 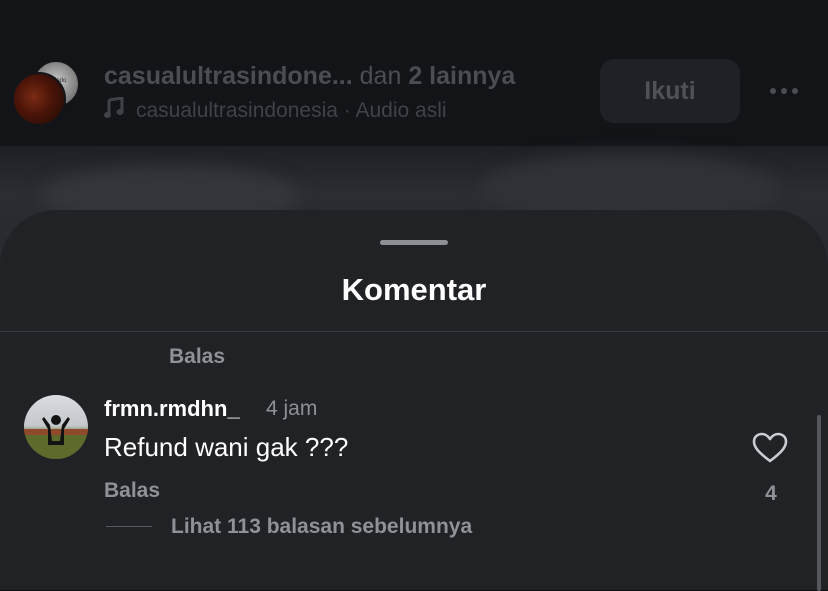 What do you see at coordinates (321, 527) in the screenshot?
I see `view-replies-button: Lihat 113 balasan sebelumnya` at bounding box center [321, 527].